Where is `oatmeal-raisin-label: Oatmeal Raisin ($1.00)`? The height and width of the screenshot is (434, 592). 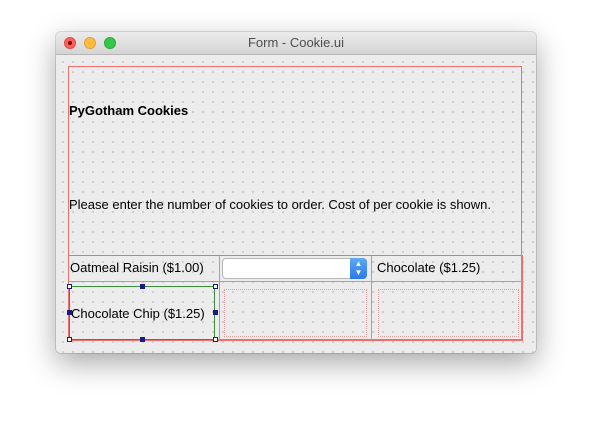 oatmeal-raisin-label: Oatmeal Raisin ($1.00) is located at coordinates (137, 267).